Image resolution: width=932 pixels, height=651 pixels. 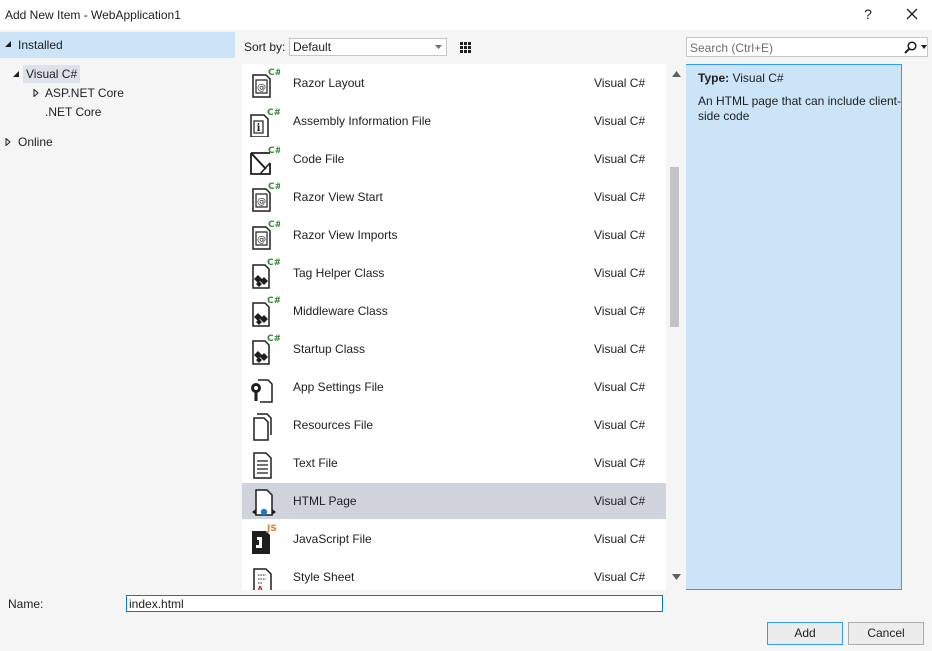 I want to click on tree-item-label: Online, so click(x=35, y=142).